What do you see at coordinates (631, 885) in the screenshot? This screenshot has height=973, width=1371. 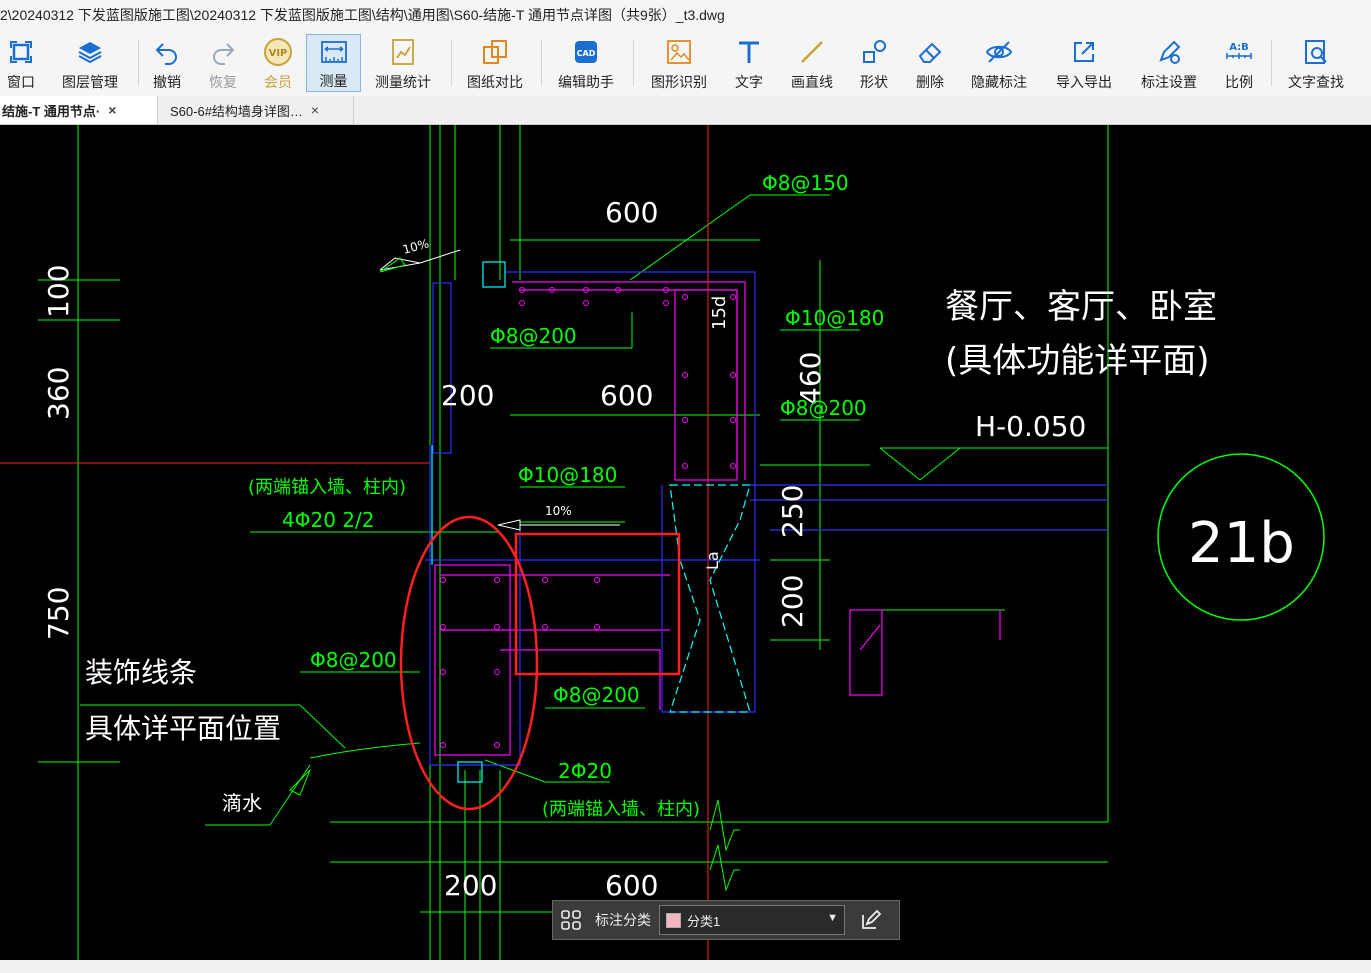 I see `dim-600-bottom: 600` at bounding box center [631, 885].